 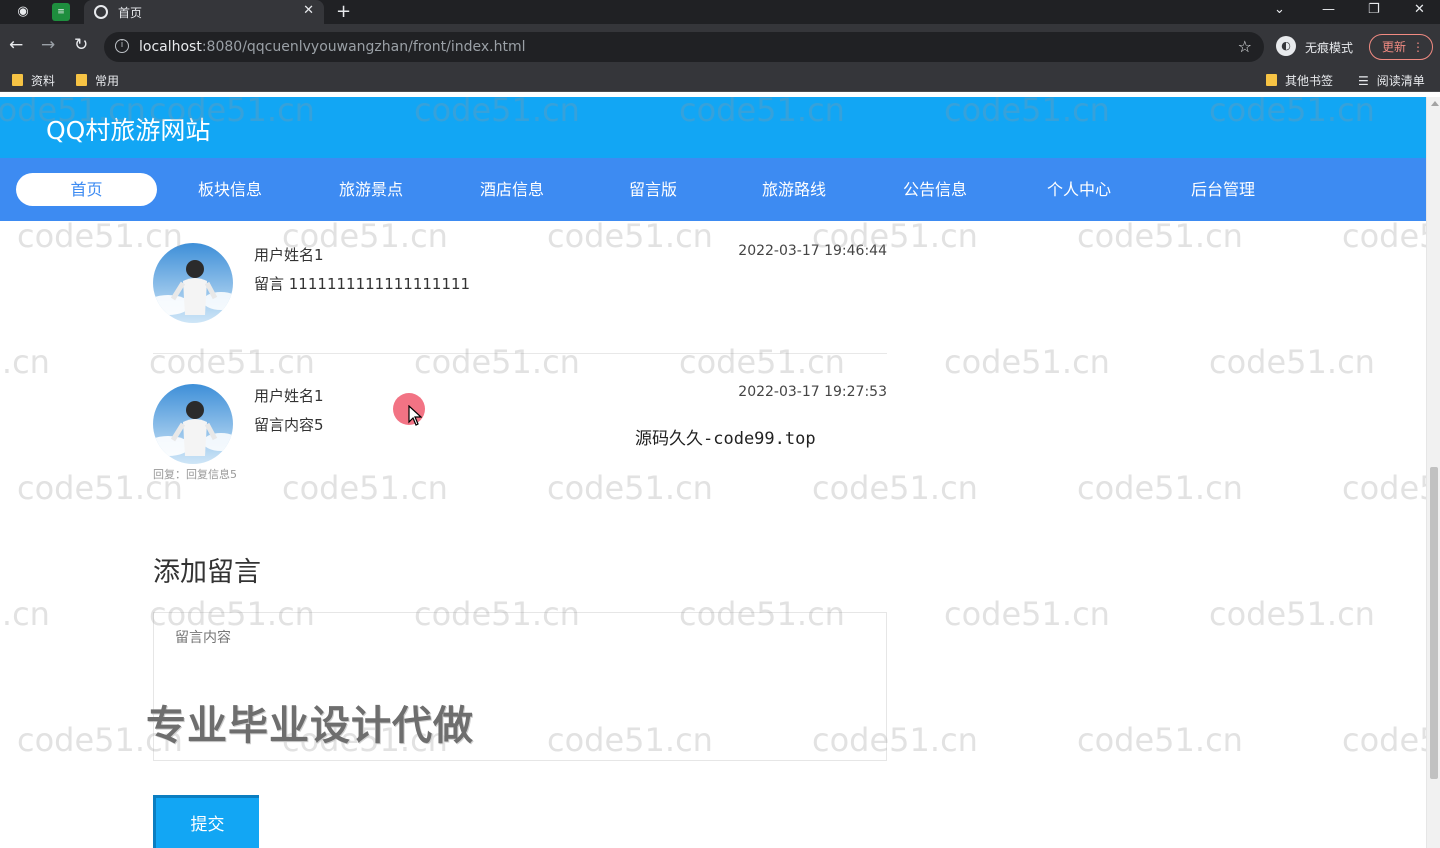 I want to click on nav-sections: 板块信息, so click(x=230, y=189).